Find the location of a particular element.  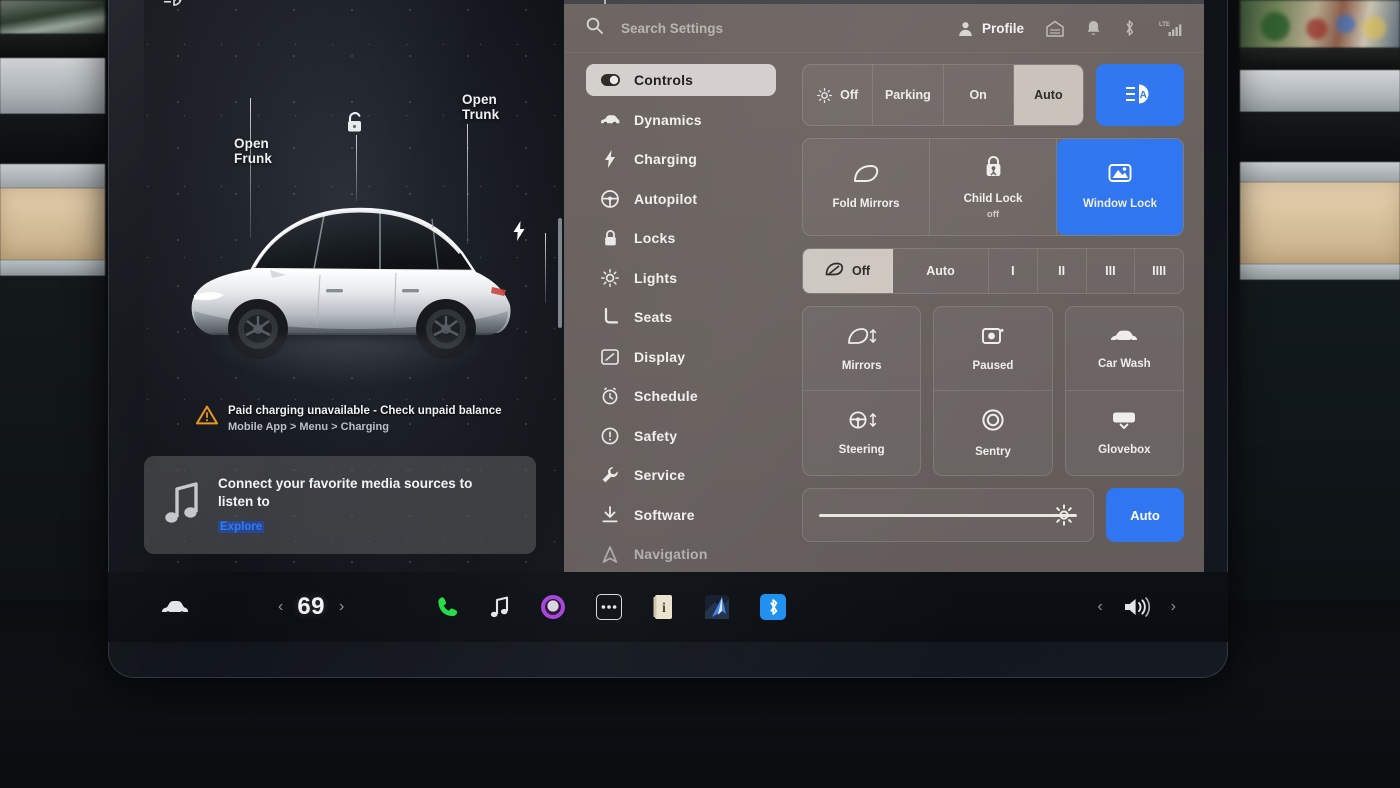

wiper-option-2: II is located at coordinates (1062, 271).